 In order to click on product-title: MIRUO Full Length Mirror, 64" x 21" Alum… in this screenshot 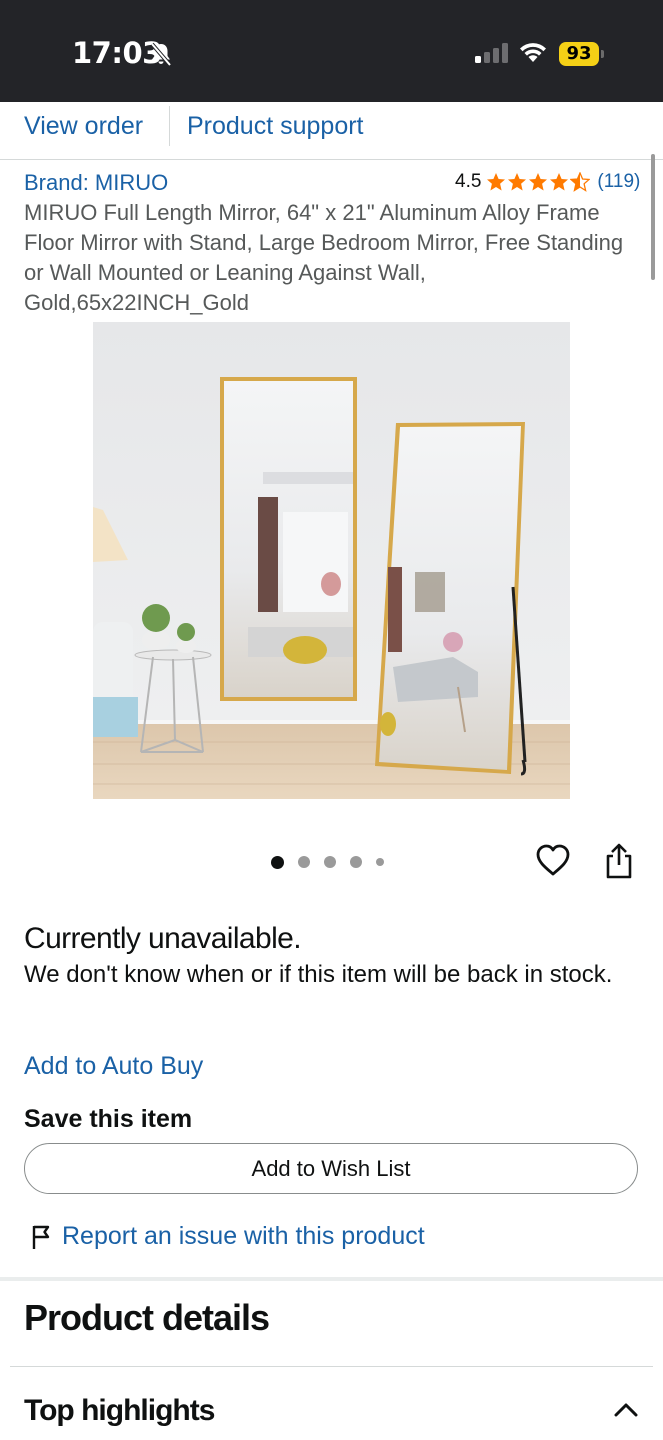, I will do `click(324, 257)`.